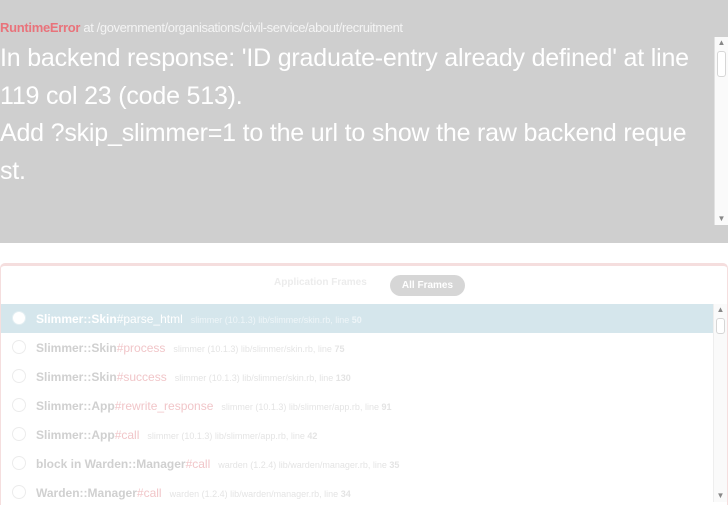 The height and width of the screenshot is (505, 728). I want to click on frame-method: #process, so click(141, 348).